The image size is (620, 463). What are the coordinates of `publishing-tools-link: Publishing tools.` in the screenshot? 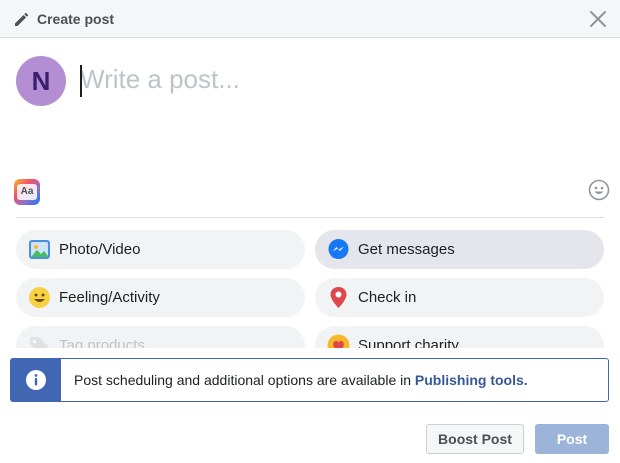 It's located at (471, 380).